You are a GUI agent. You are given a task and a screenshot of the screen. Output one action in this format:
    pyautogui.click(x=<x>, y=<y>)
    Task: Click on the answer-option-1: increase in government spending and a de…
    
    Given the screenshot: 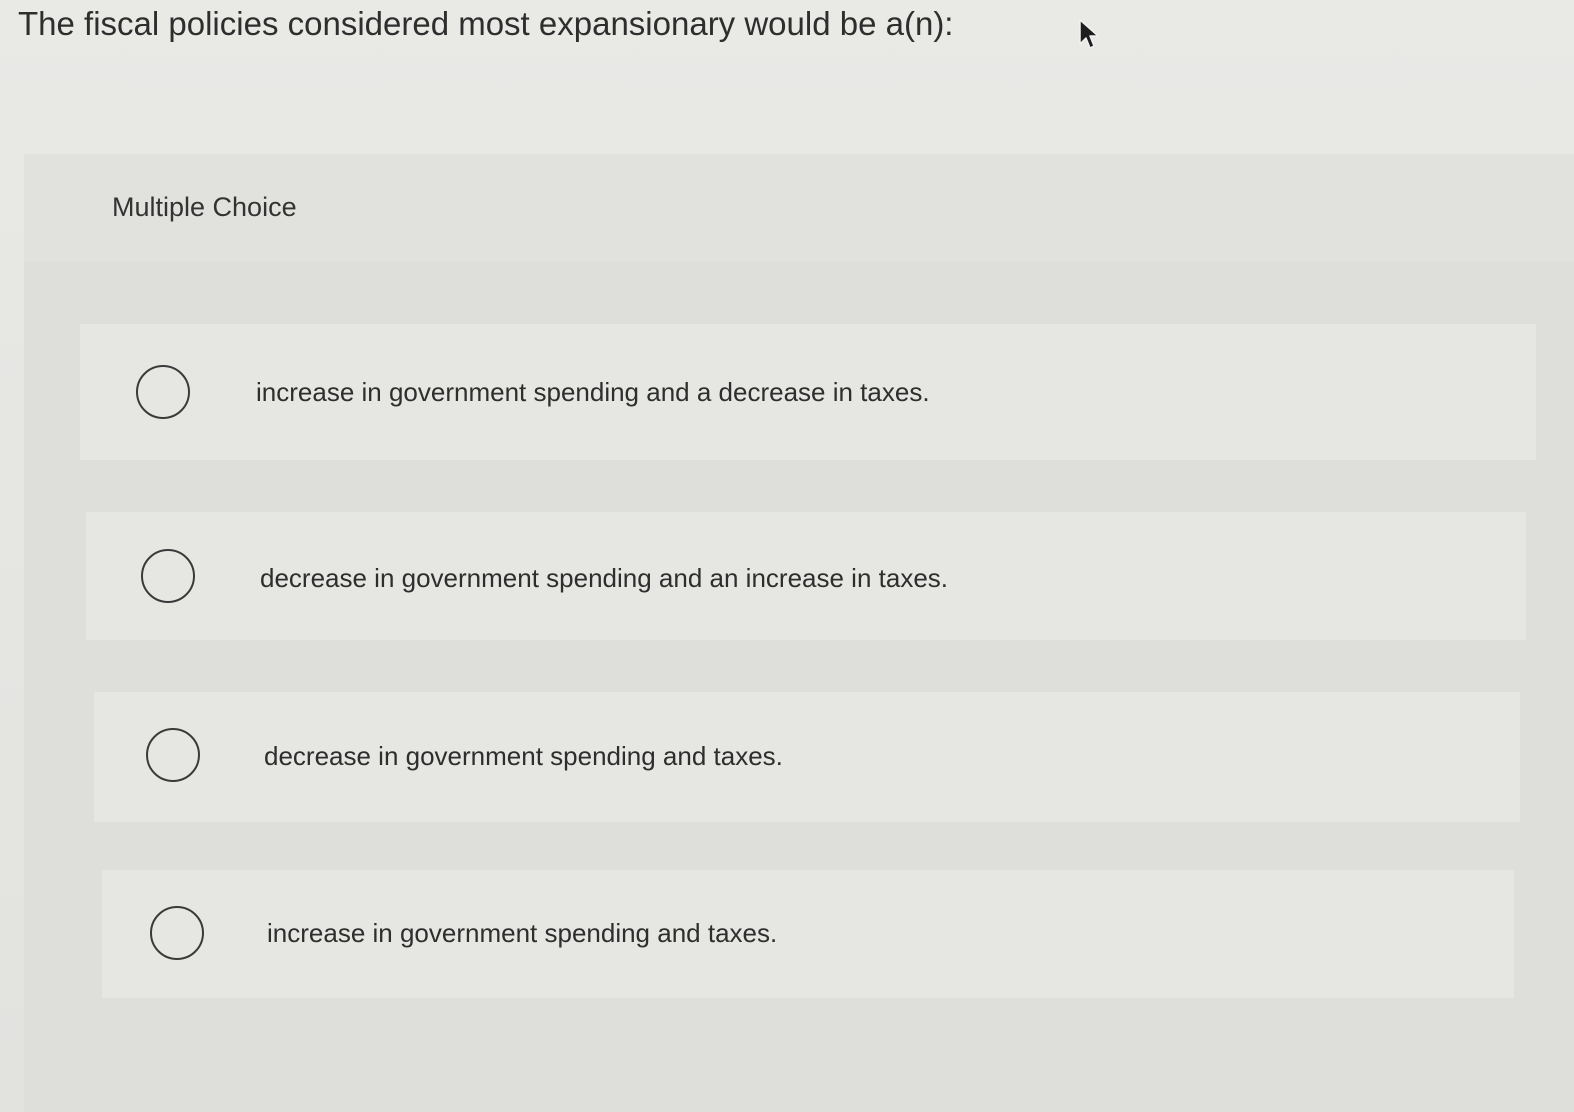 What is the action you would take?
    pyautogui.click(x=808, y=392)
    